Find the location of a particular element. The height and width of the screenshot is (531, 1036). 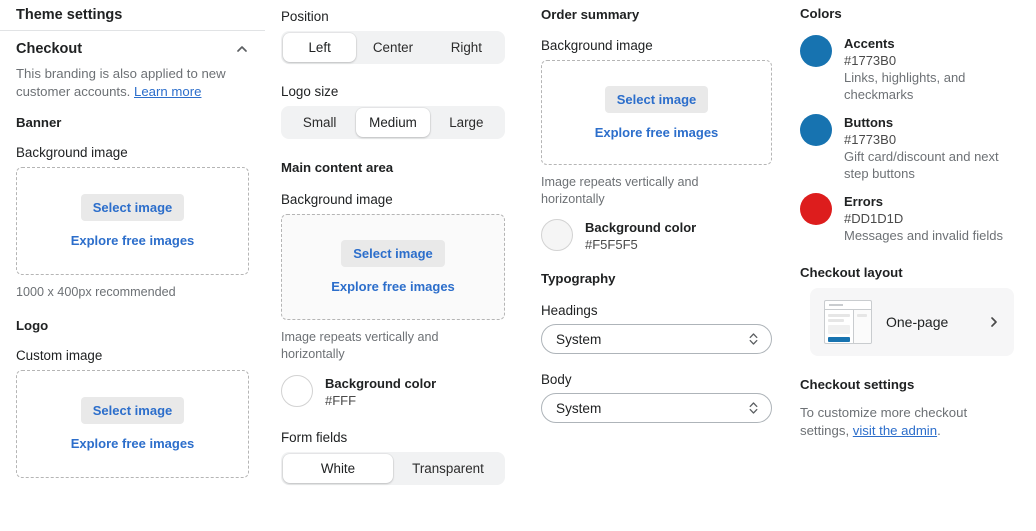

position-option-left: Left is located at coordinates (320, 47).